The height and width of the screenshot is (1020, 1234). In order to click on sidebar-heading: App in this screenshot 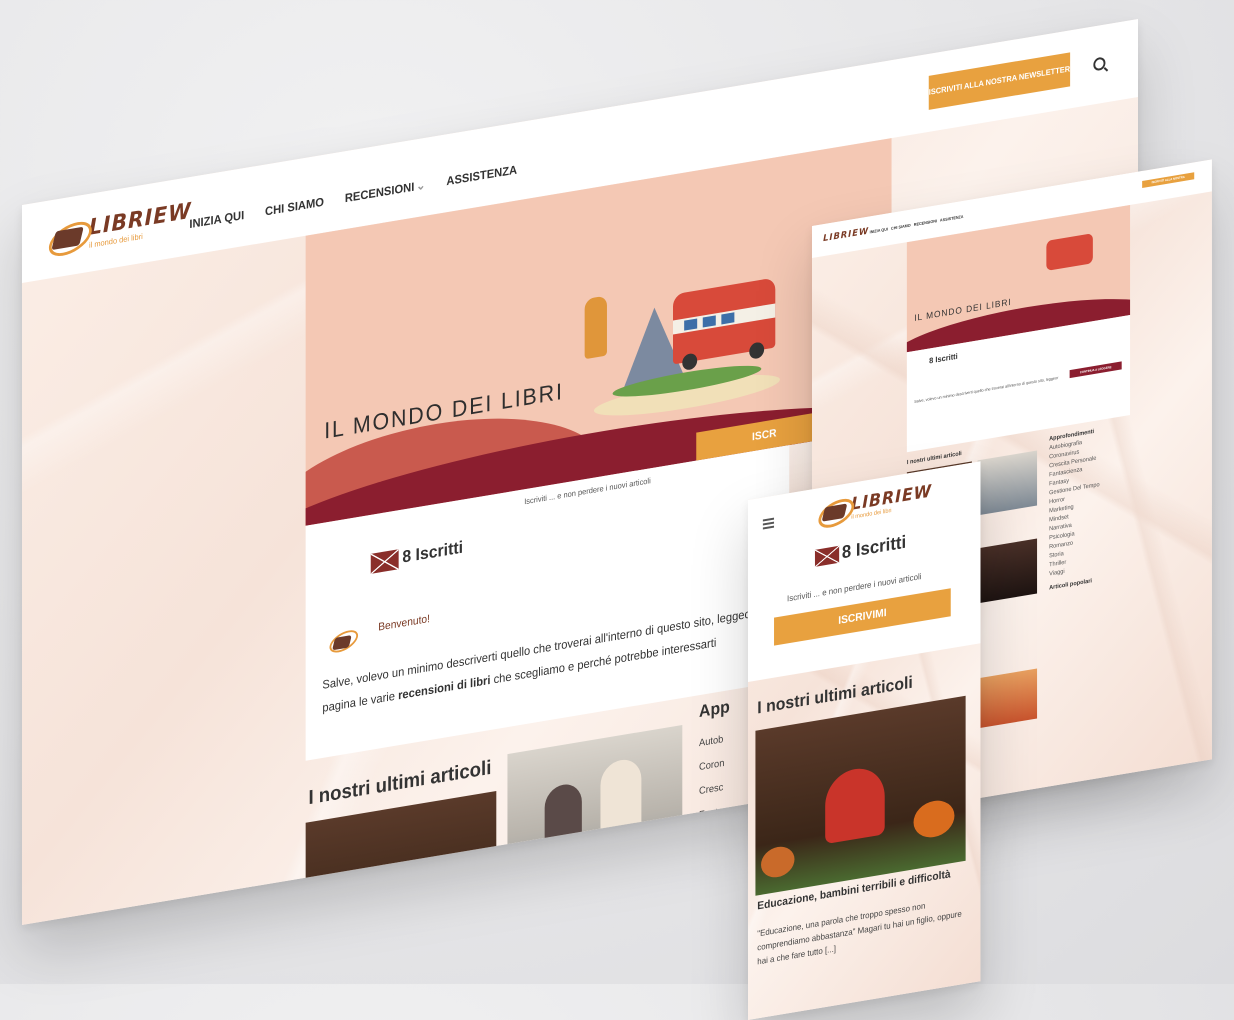, I will do `click(714, 709)`.